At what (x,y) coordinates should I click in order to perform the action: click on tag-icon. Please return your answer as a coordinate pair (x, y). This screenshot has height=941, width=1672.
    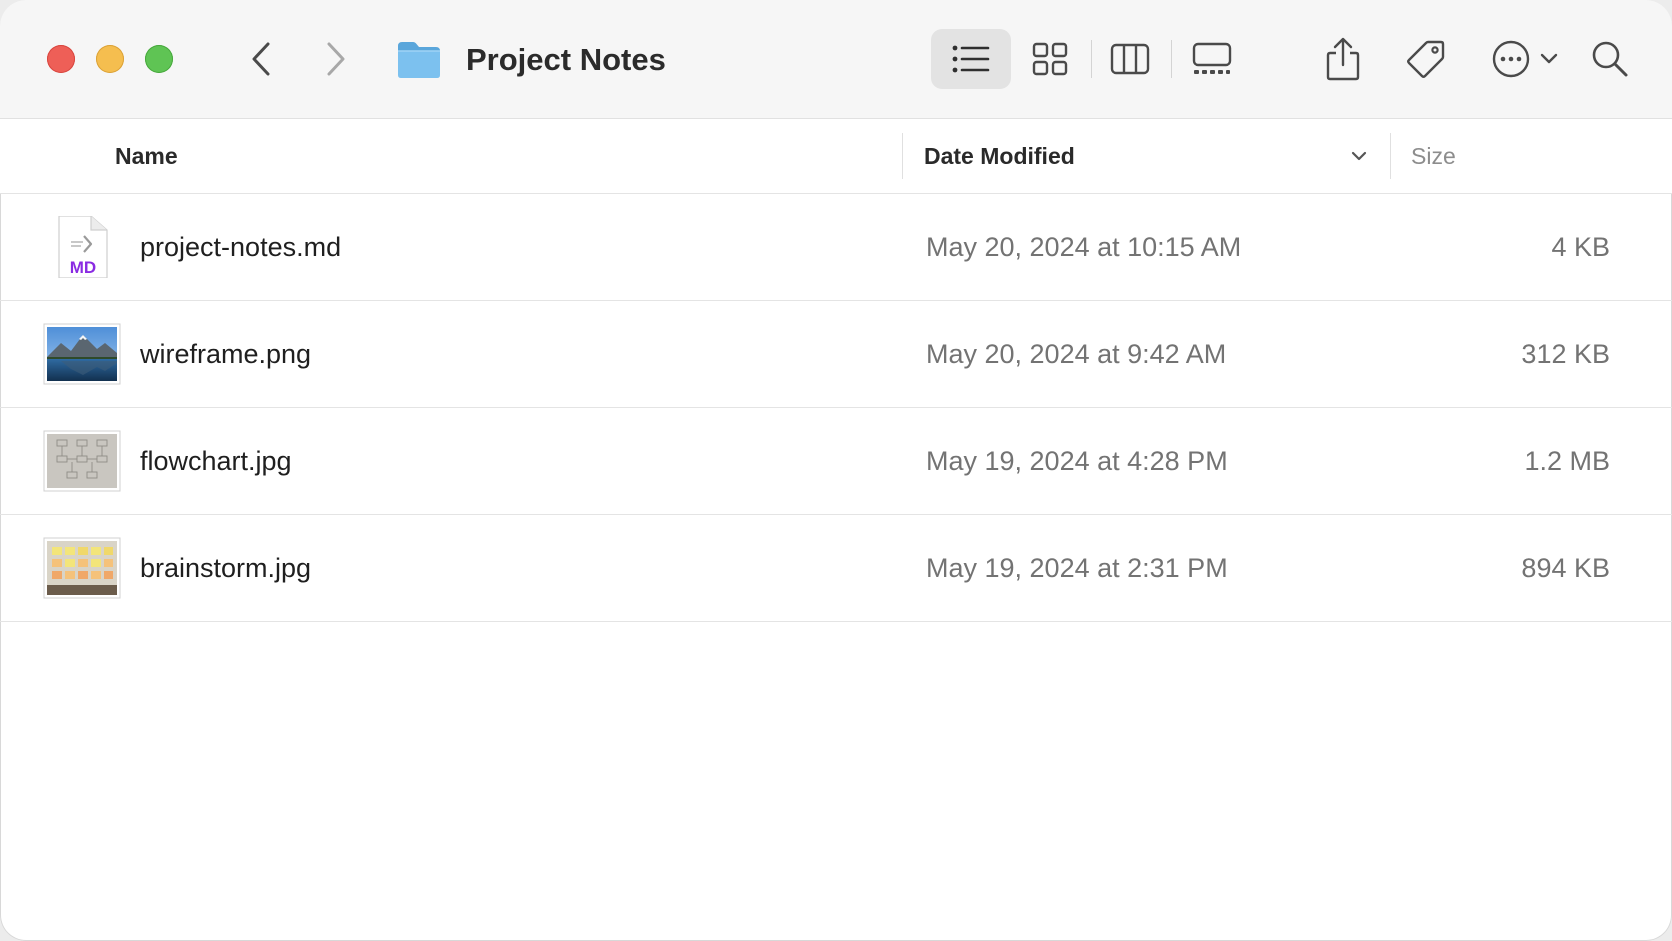
    Looking at the image, I should click on (1426, 59).